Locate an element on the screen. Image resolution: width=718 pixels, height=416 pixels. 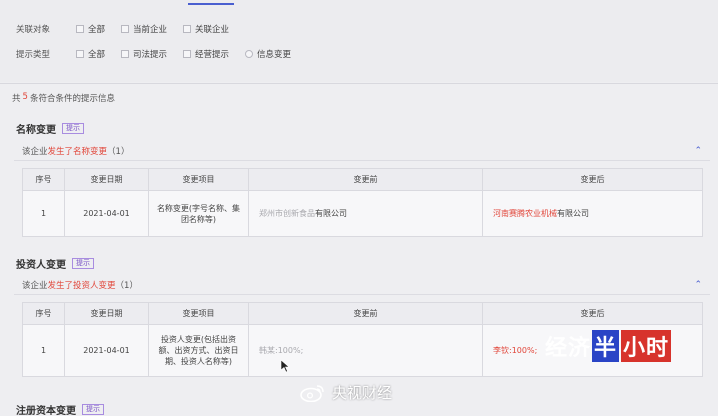
option-label: 信息变更 is located at coordinates (274, 55).